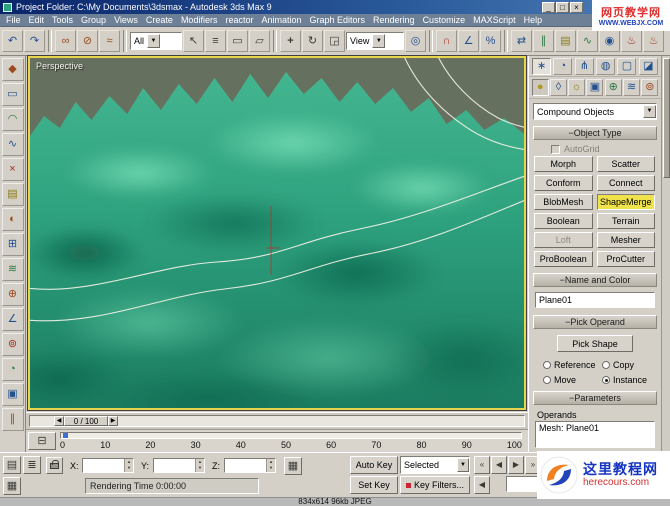 The height and width of the screenshot is (506, 670). I want to click on menu-item-rendering: Rendering, so click(394, 20).